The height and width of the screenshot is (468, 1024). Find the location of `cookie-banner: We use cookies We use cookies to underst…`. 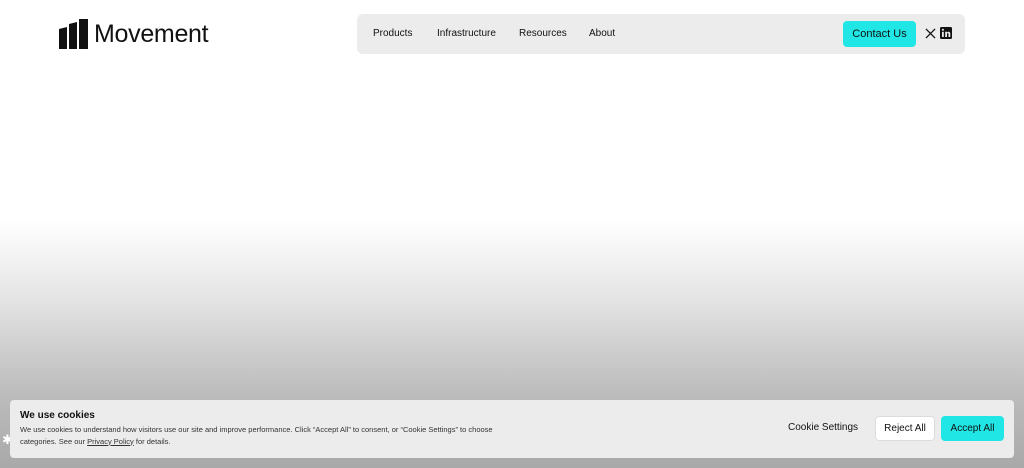

cookie-banner: We use cookies We use cookies to underst… is located at coordinates (512, 429).